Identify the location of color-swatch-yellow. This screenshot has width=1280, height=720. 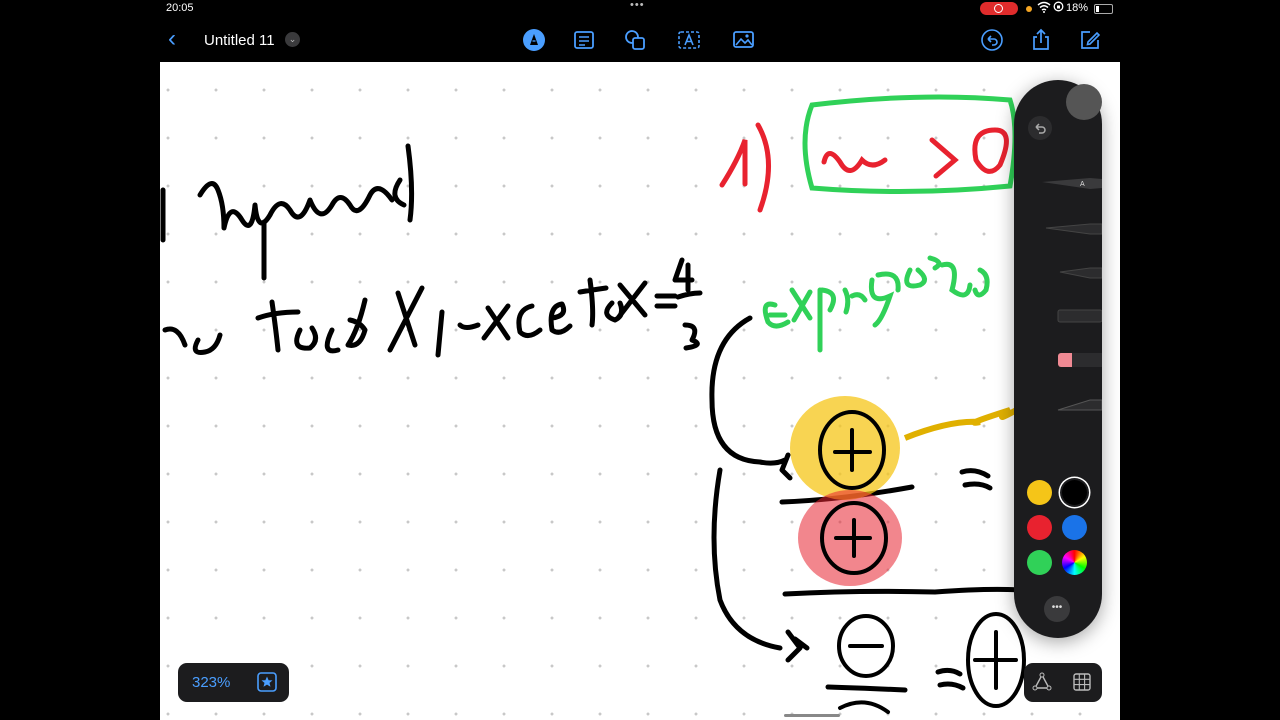
(1039, 492).